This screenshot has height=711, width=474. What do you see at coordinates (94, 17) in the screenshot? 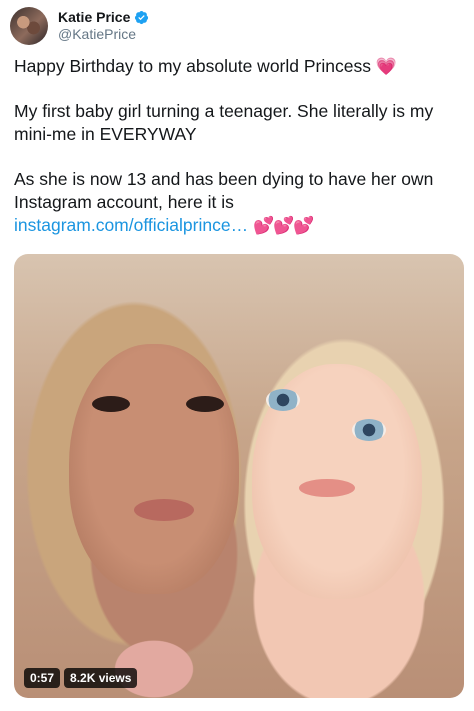
I see `display-name: Katie Price` at bounding box center [94, 17].